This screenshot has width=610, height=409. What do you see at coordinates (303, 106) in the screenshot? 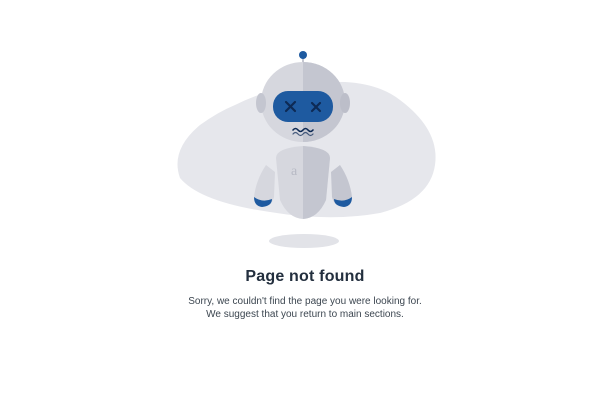
I see `robot-visor` at bounding box center [303, 106].